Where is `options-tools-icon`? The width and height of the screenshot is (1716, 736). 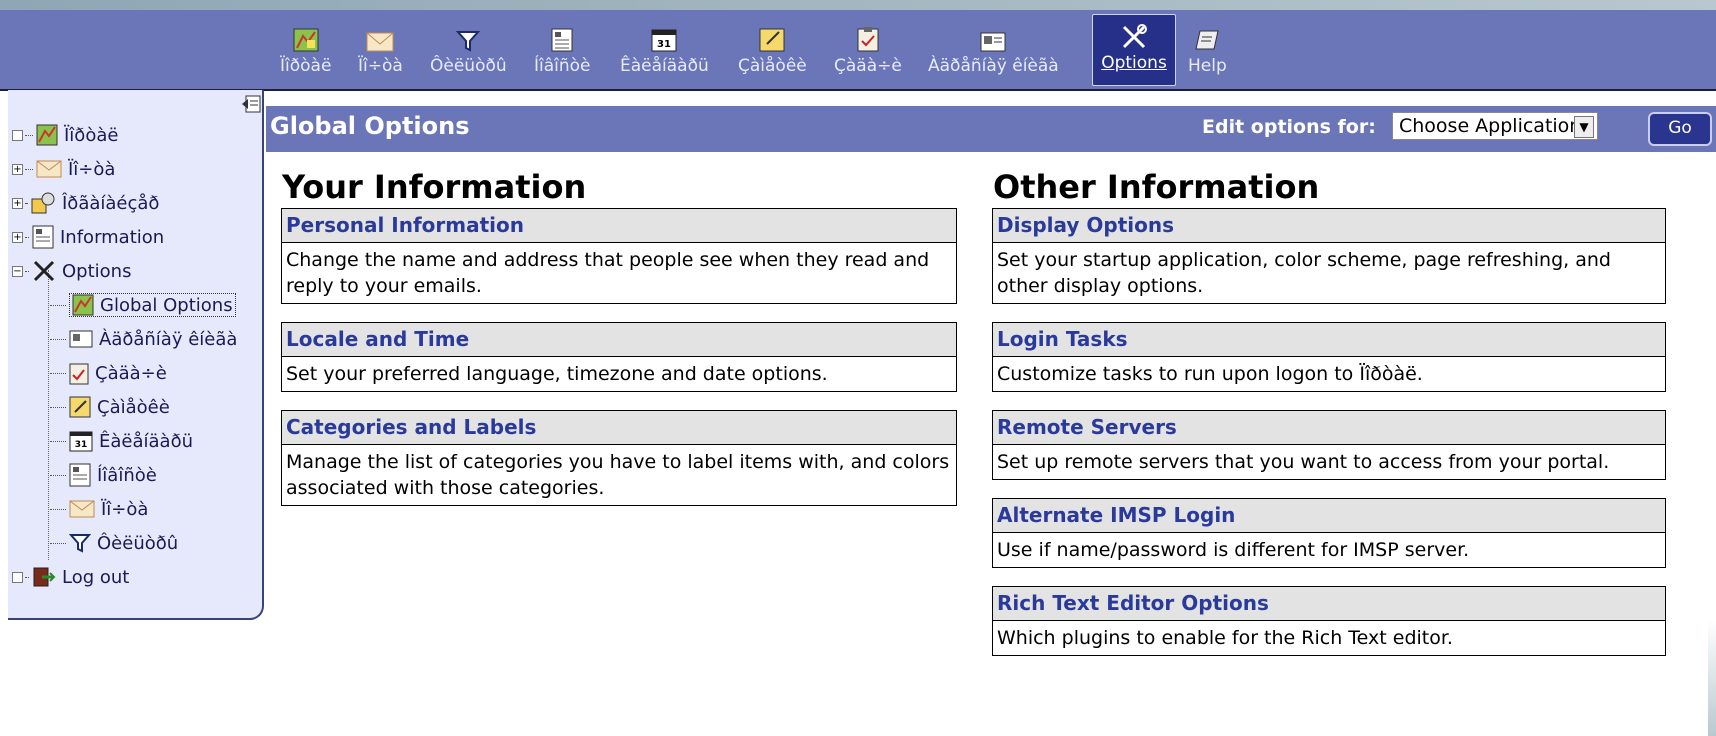 options-tools-icon is located at coordinates (44, 271).